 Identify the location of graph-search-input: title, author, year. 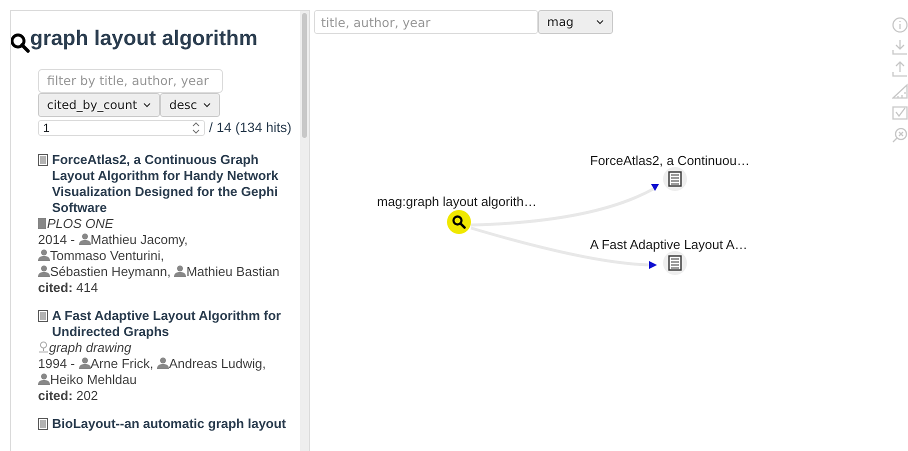
(426, 22).